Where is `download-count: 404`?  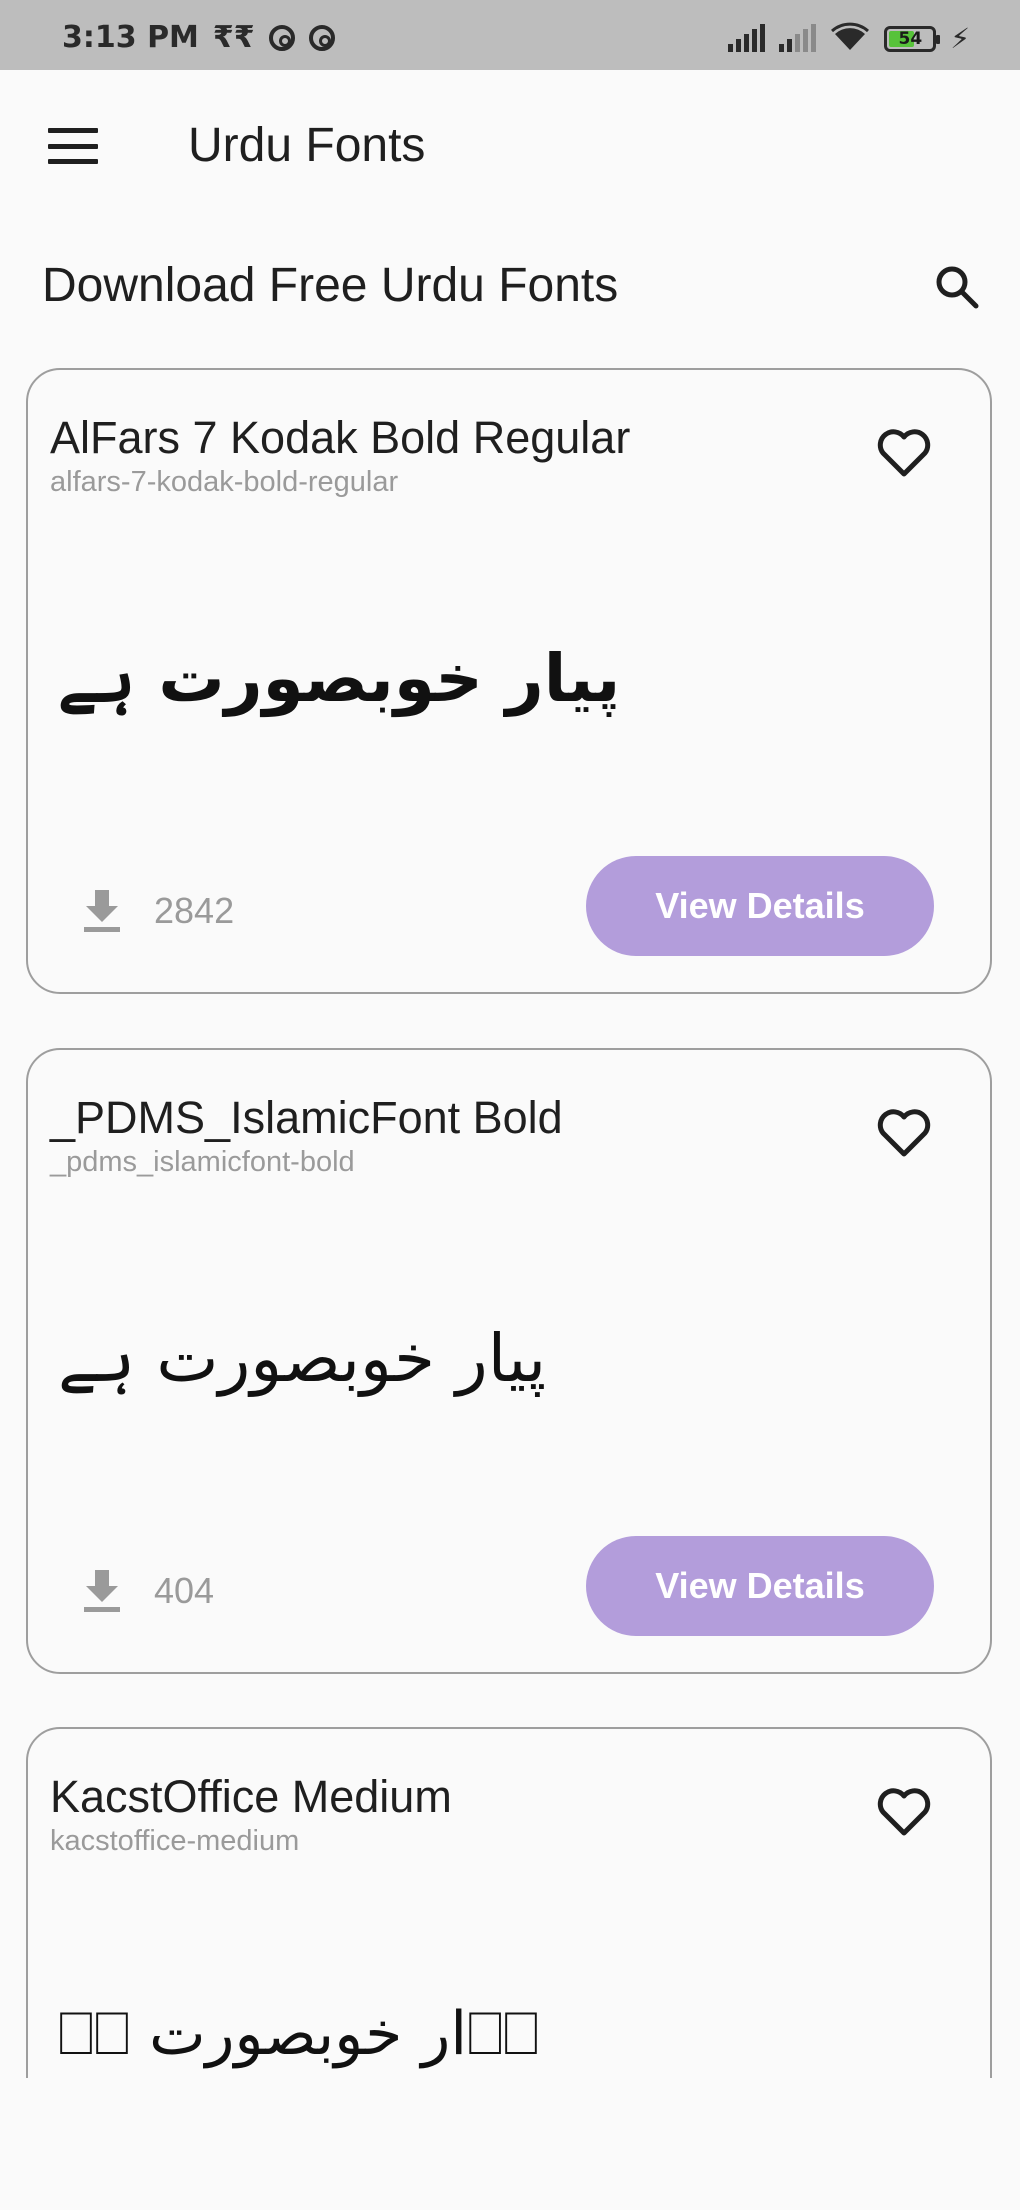
download-count: 404 is located at coordinates (184, 1590).